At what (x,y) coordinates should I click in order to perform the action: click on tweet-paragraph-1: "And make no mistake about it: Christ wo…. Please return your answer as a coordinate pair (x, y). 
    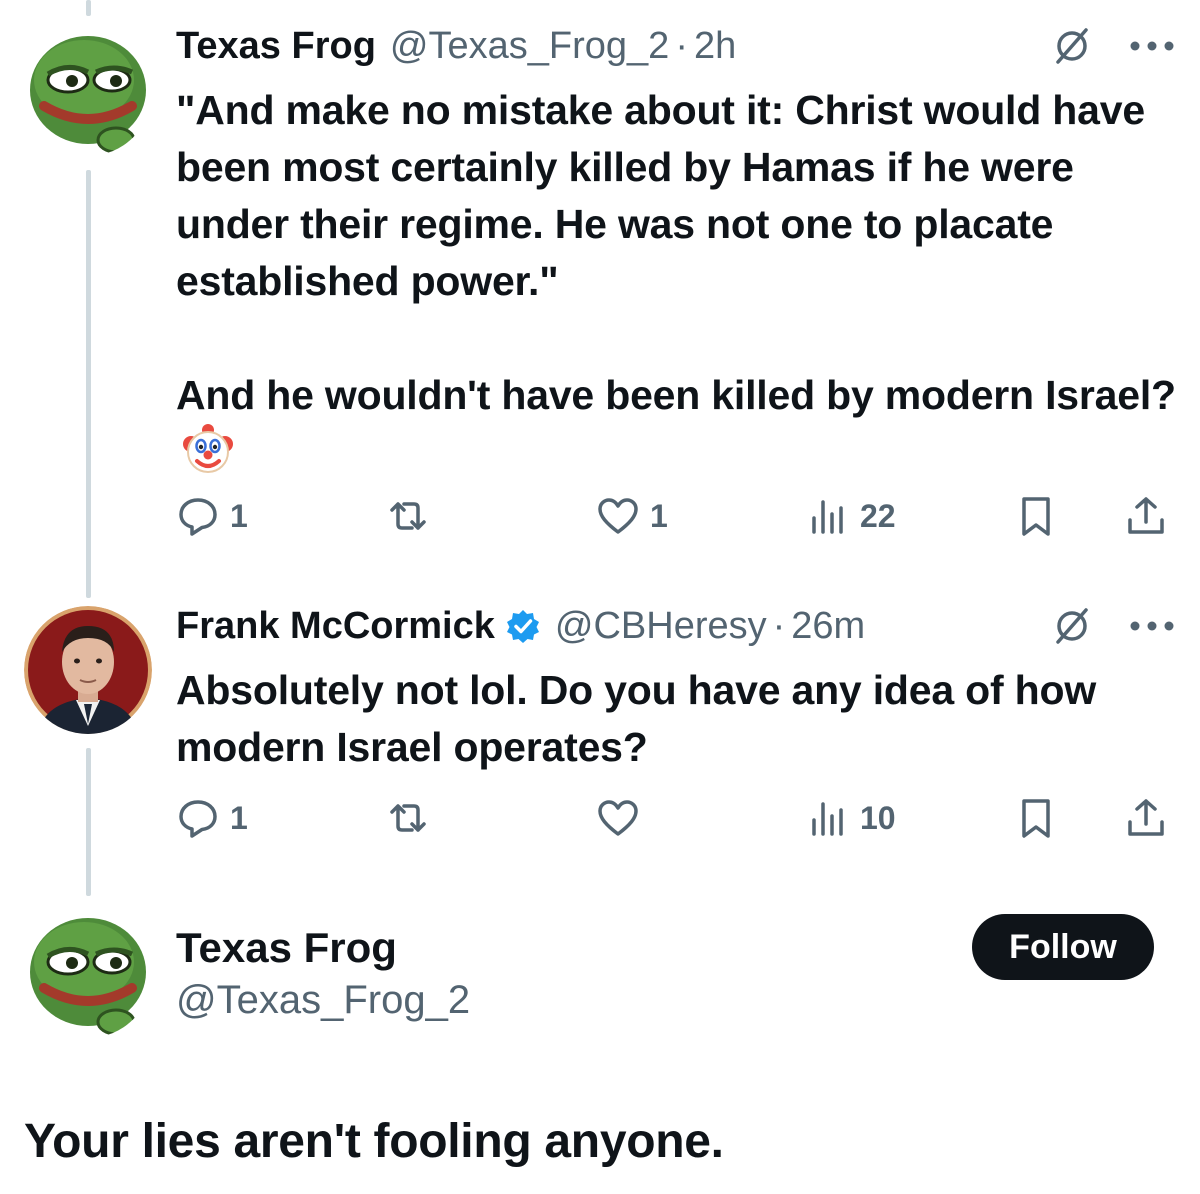
    Looking at the image, I should click on (660, 195).